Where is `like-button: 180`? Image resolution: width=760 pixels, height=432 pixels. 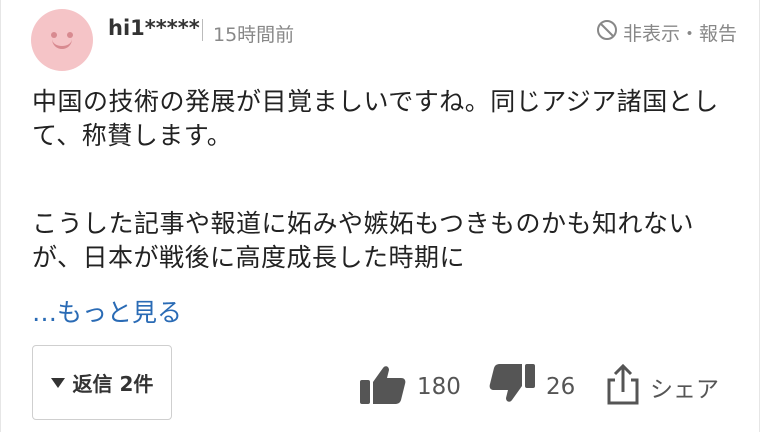
like-button: 180 is located at coordinates (410, 387).